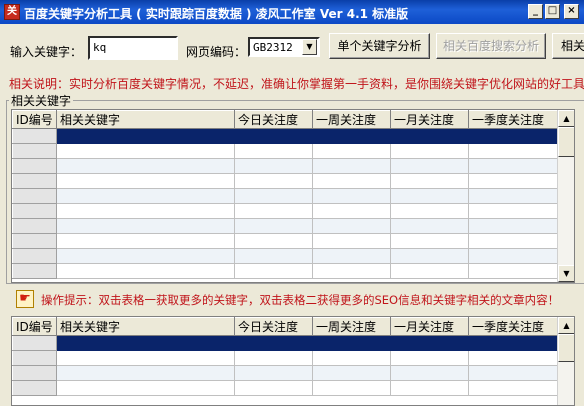 This screenshot has width=584, height=406. I want to click on related-search-analyze-button: 相关百度搜索分析, so click(491, 46).